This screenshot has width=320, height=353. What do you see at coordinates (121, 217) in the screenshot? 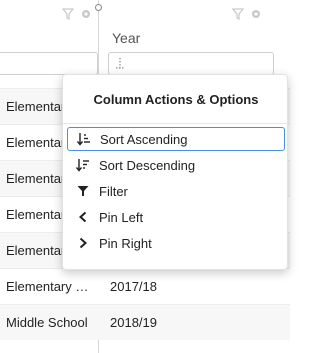
I see `menu-item-label: Pin Left` at bounding box center [121, 217].